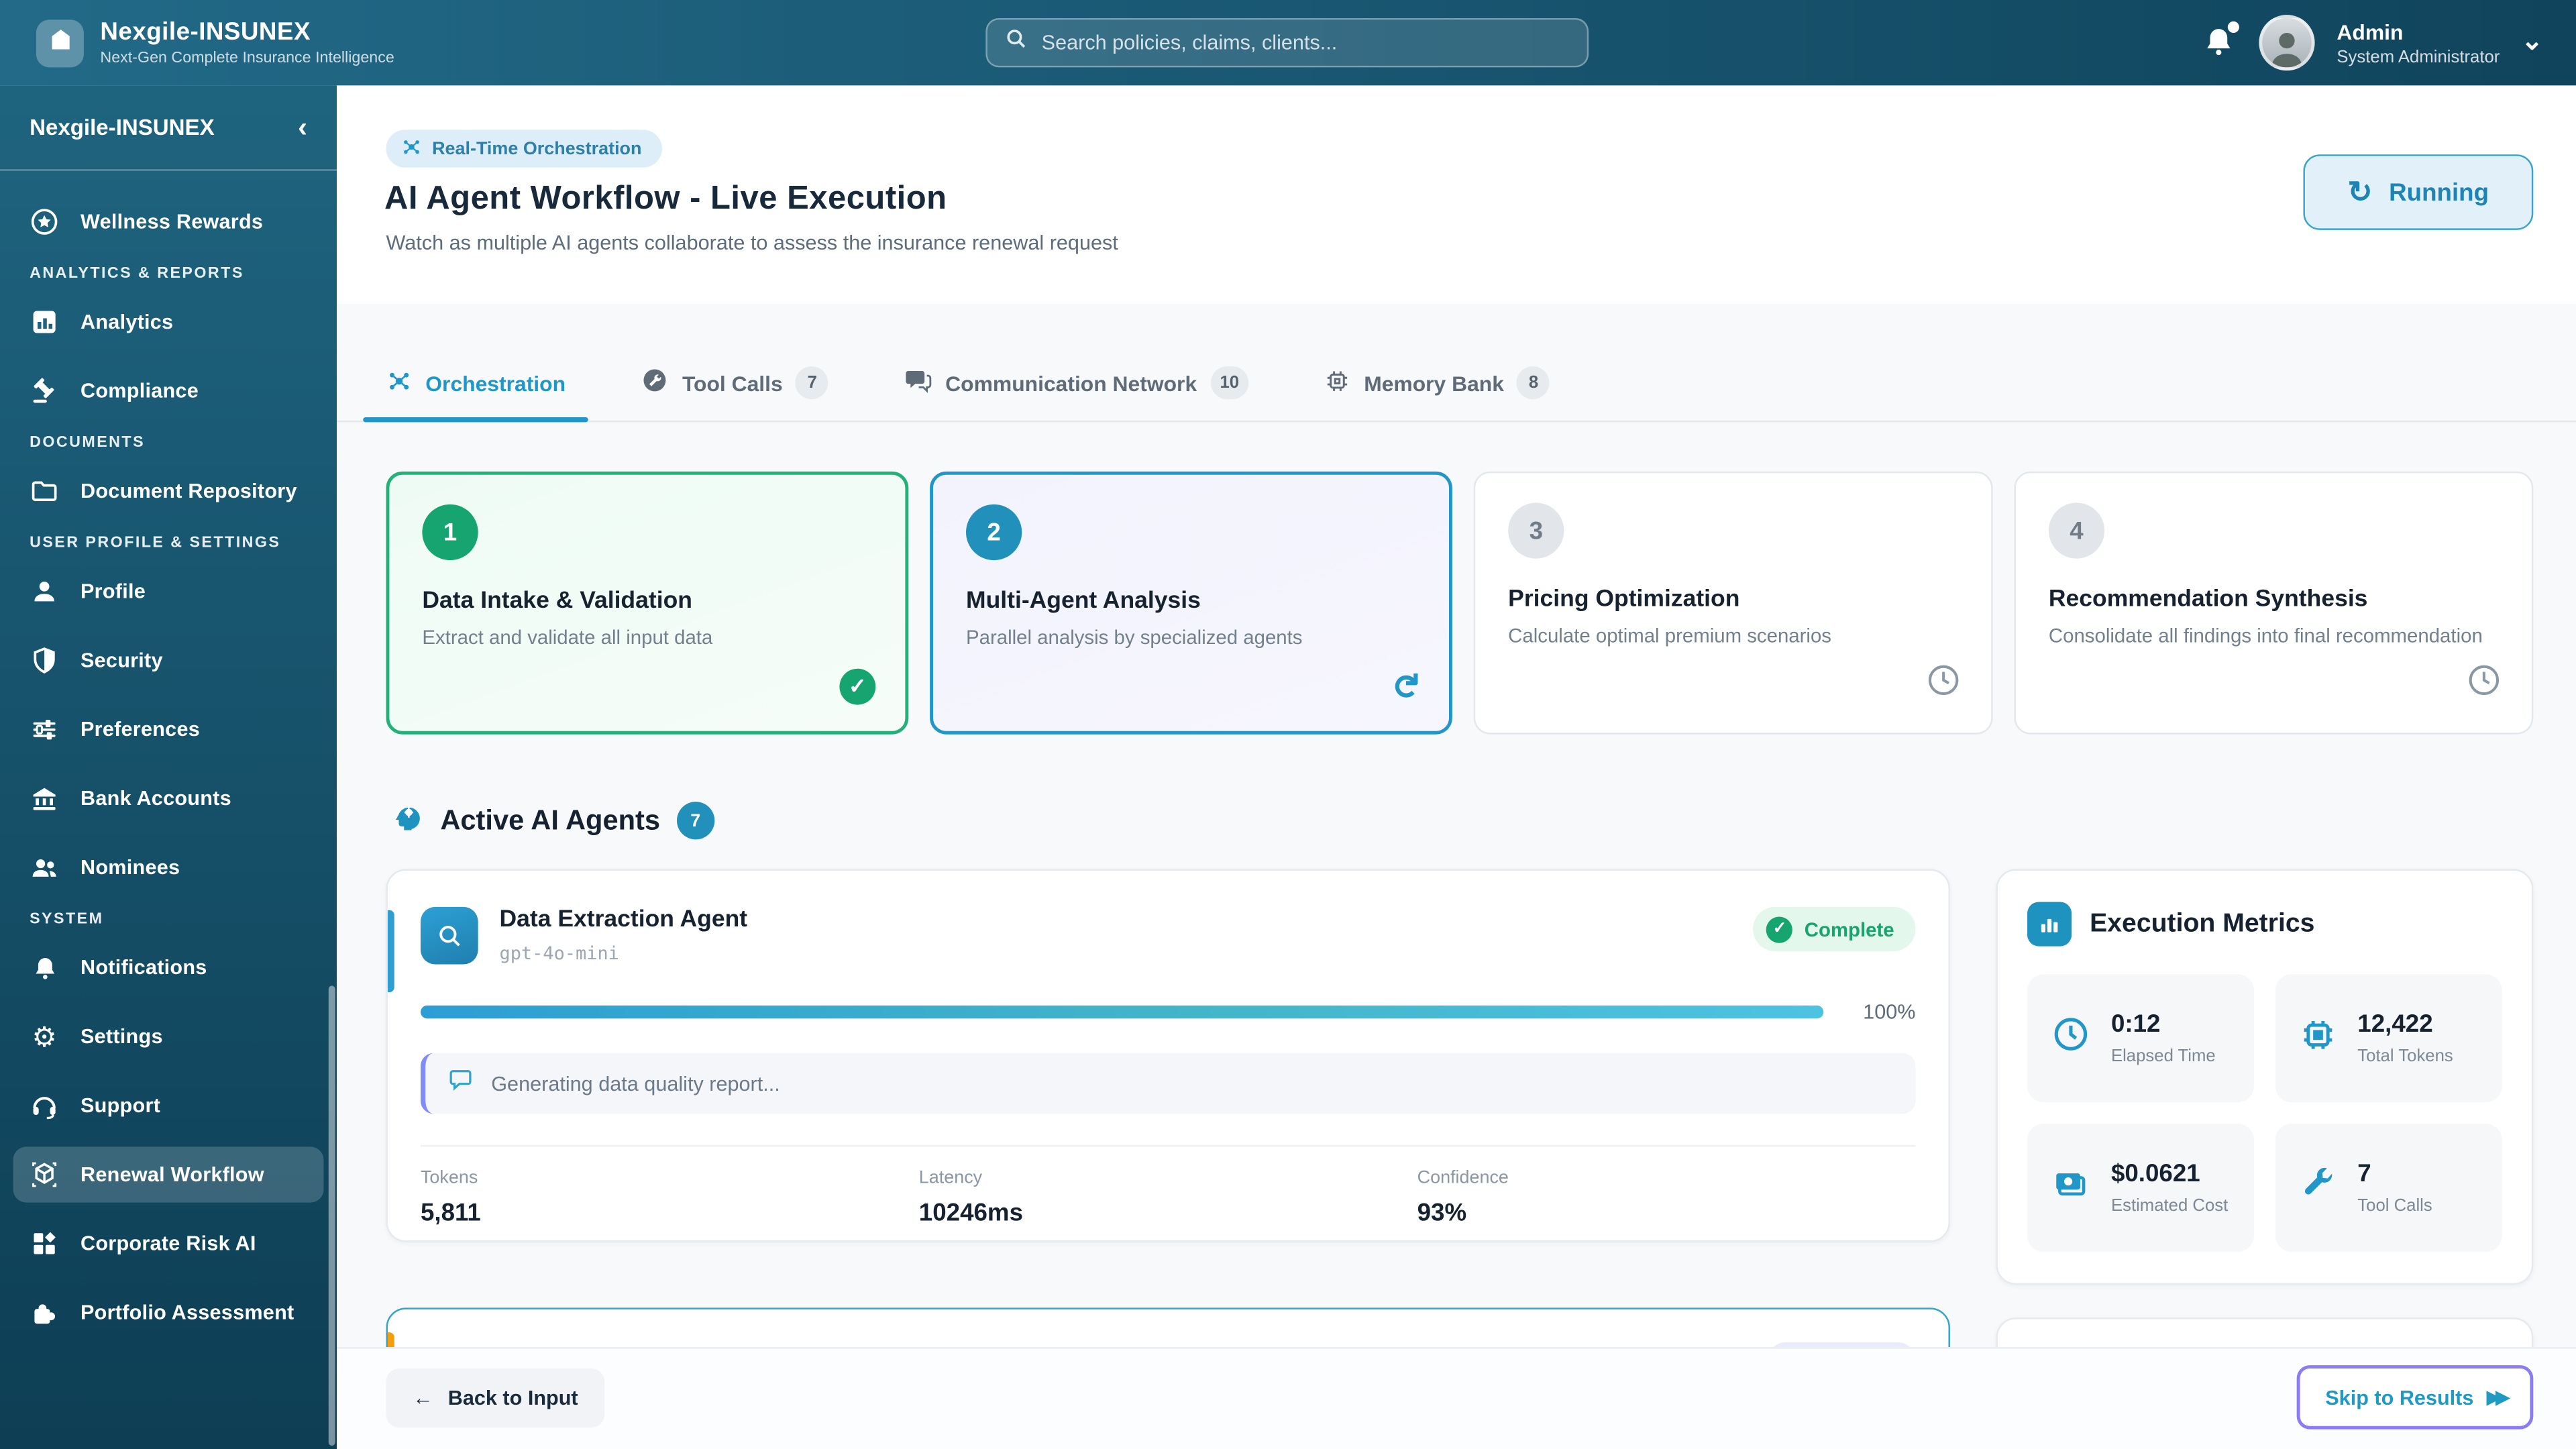 The width and height of the screenshot is (2576, 1449). I want to click on agent-status-badge: ✓ Complete, so click(1834, 928).